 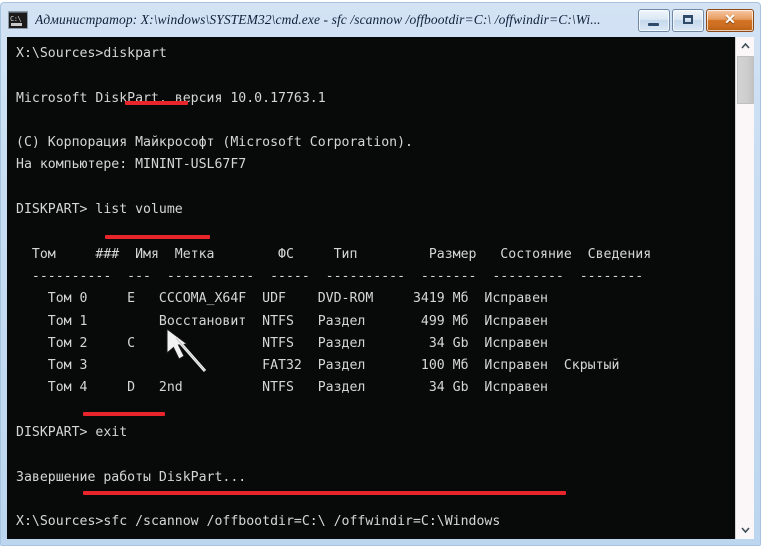 What do you see at coordinates (324, 493) in the screenshot?
I see `highlight-underline-sfc-command` at bounding box center [324, 493].